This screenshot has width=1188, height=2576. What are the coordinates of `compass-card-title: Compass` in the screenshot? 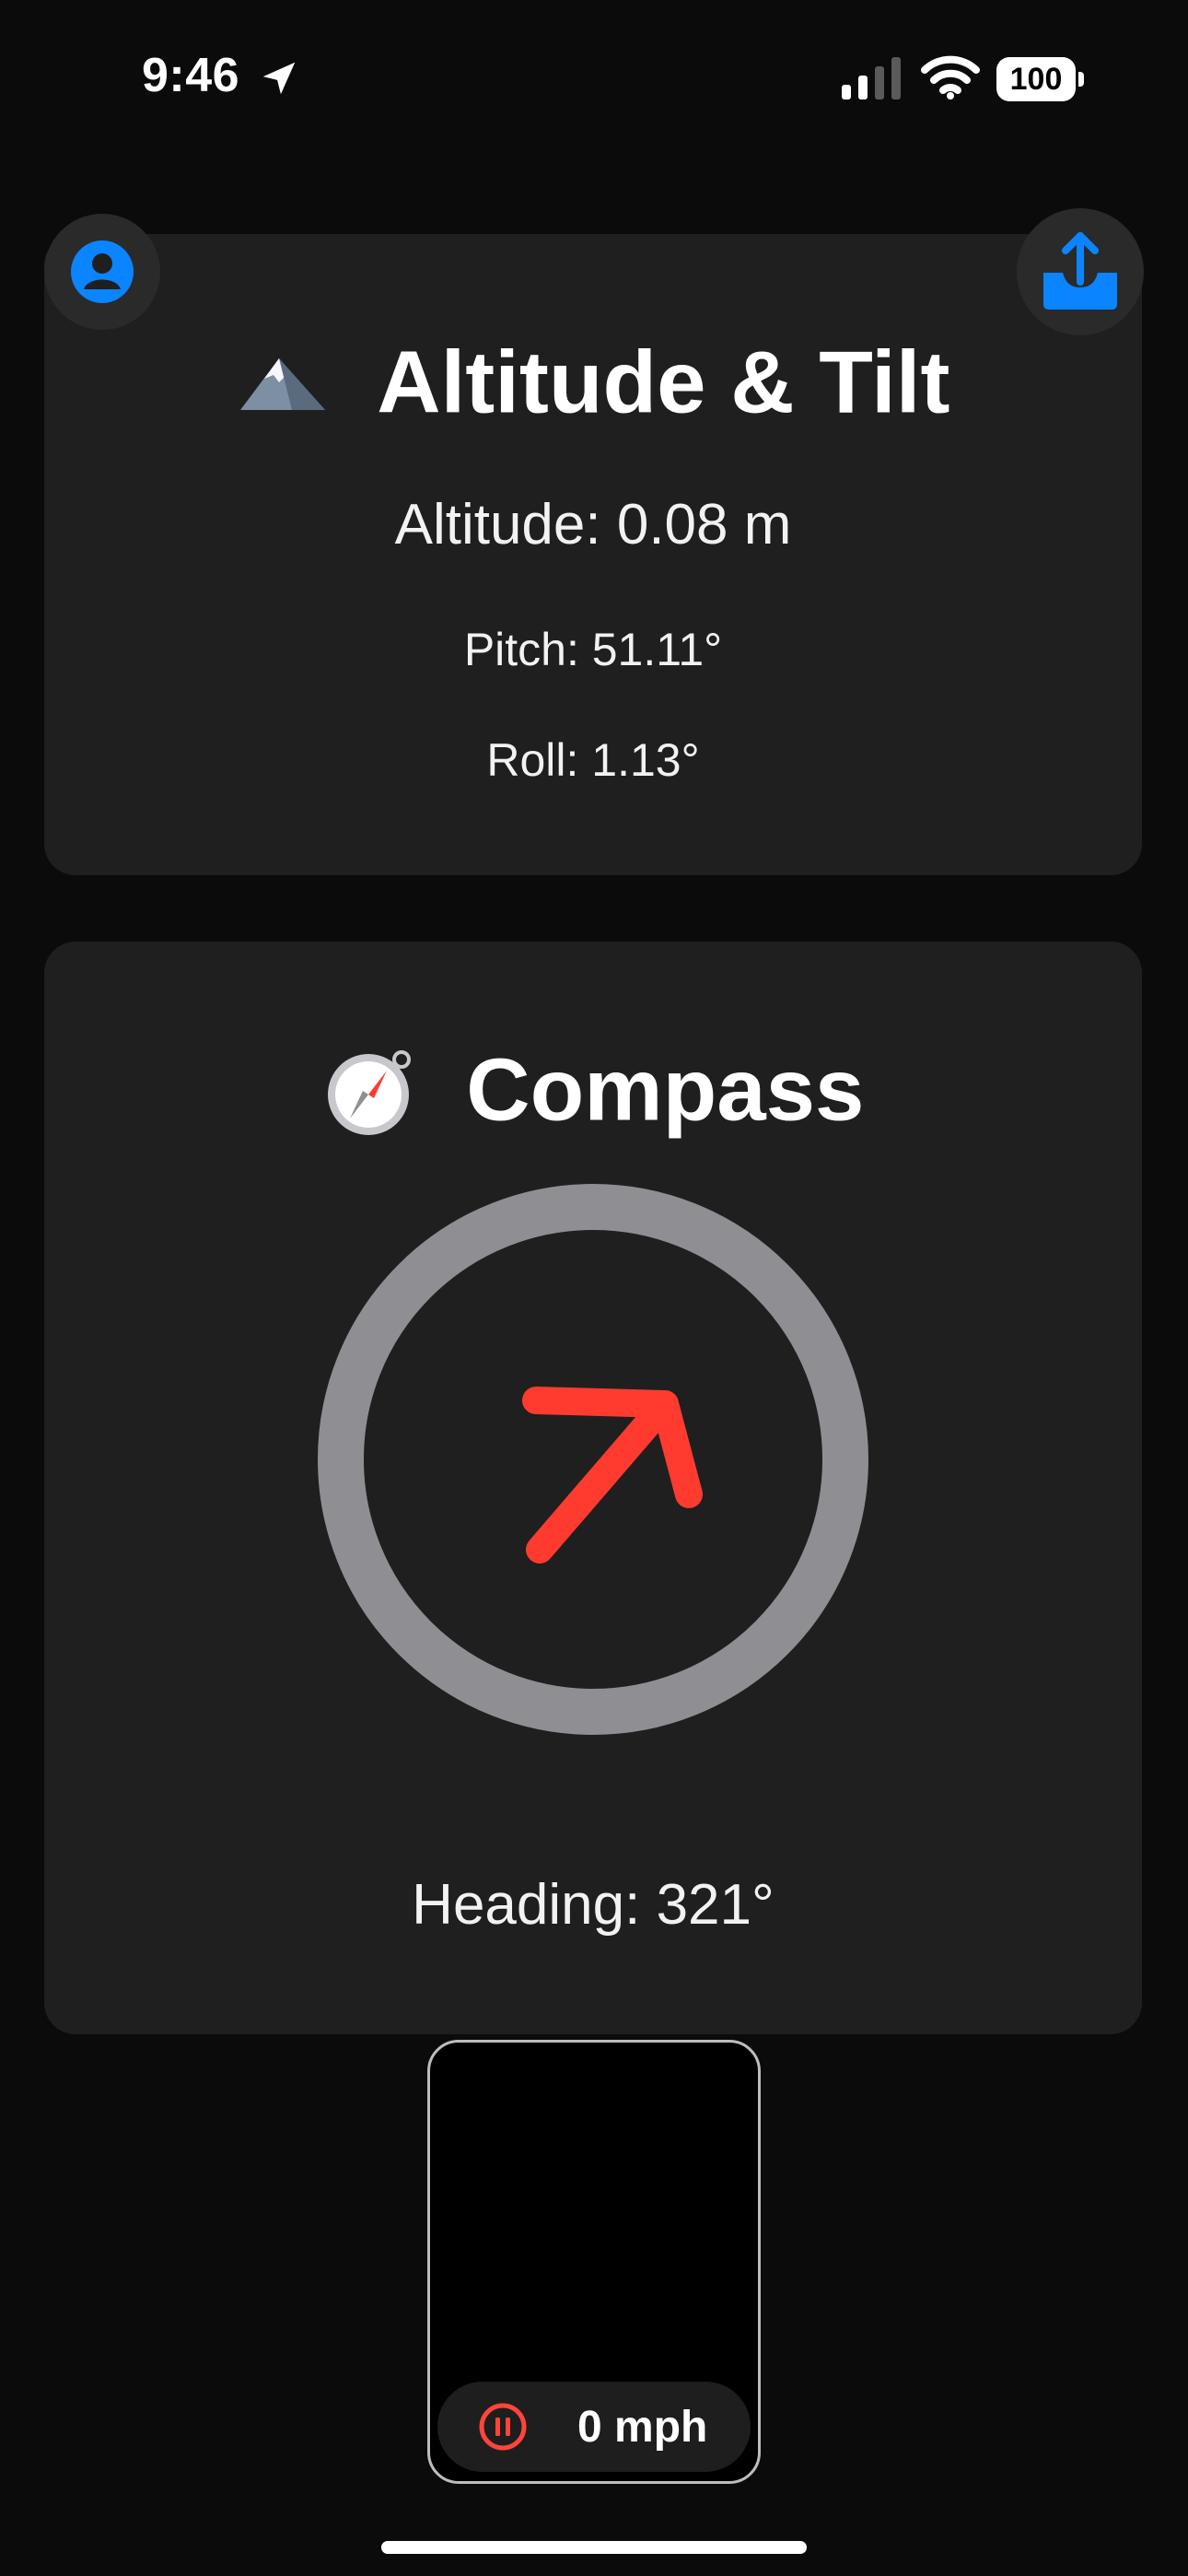 It's located at (593, 1088).